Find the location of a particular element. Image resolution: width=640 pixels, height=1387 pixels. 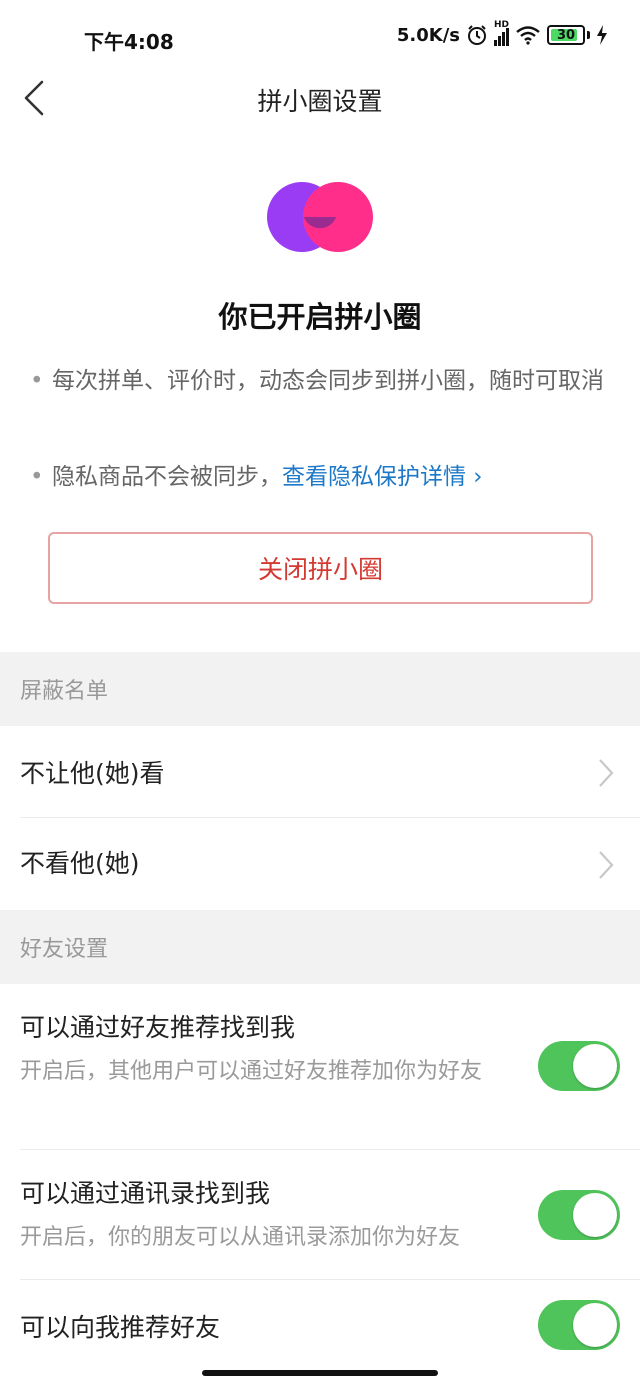

net-speed: 5.0K/s is located at coordinates (428, 35).